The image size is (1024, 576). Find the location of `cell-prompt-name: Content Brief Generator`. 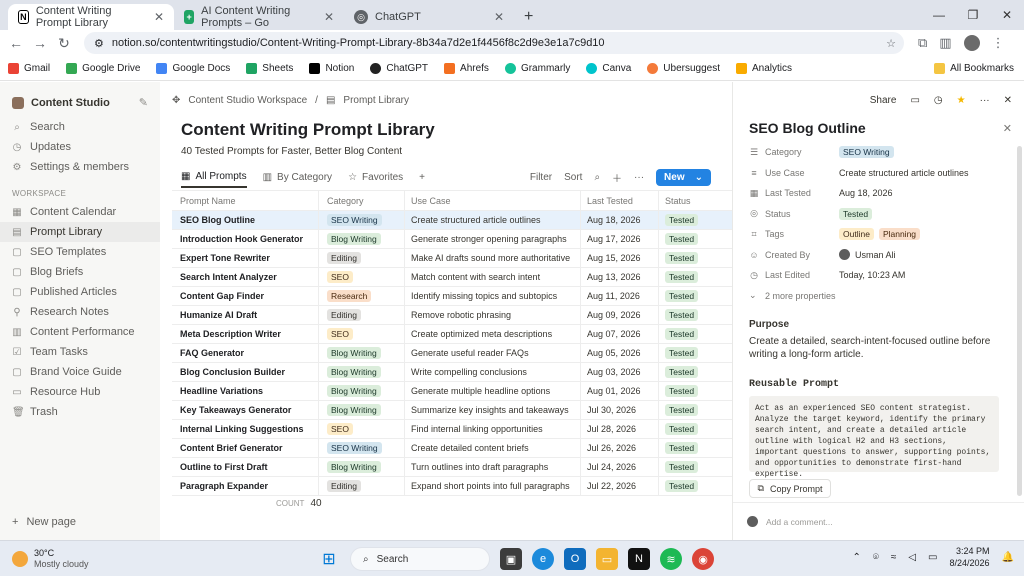

cell-prompt-name: Content Brief Generator is located at coordinates (245, 448).